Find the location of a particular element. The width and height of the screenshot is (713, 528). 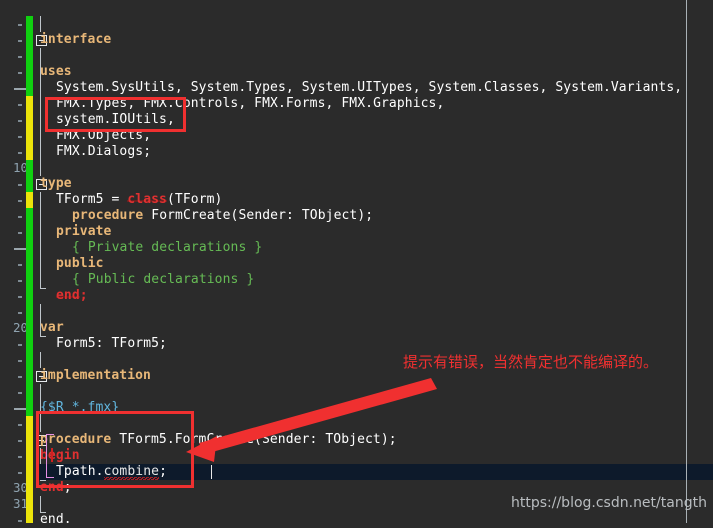

code-token: procedure is located at coordinates (108, 215).